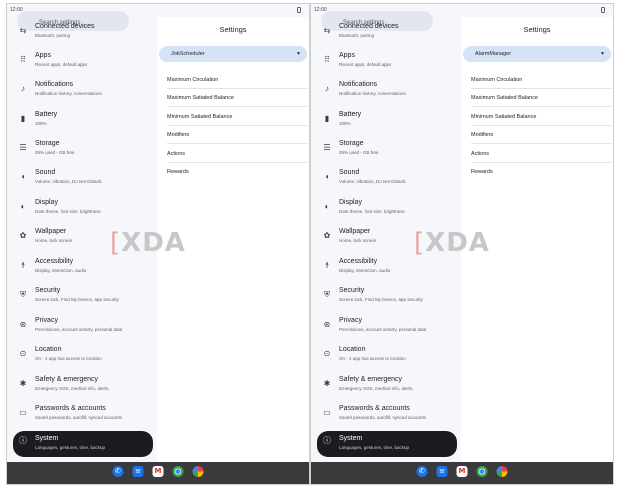 Image resolution: width=620 pixels, height=488 pixels. What do you see at coordinates (23, 412) in the screenshot?
I see `passwords-icon: ▭` at bounding box center [23, 412].